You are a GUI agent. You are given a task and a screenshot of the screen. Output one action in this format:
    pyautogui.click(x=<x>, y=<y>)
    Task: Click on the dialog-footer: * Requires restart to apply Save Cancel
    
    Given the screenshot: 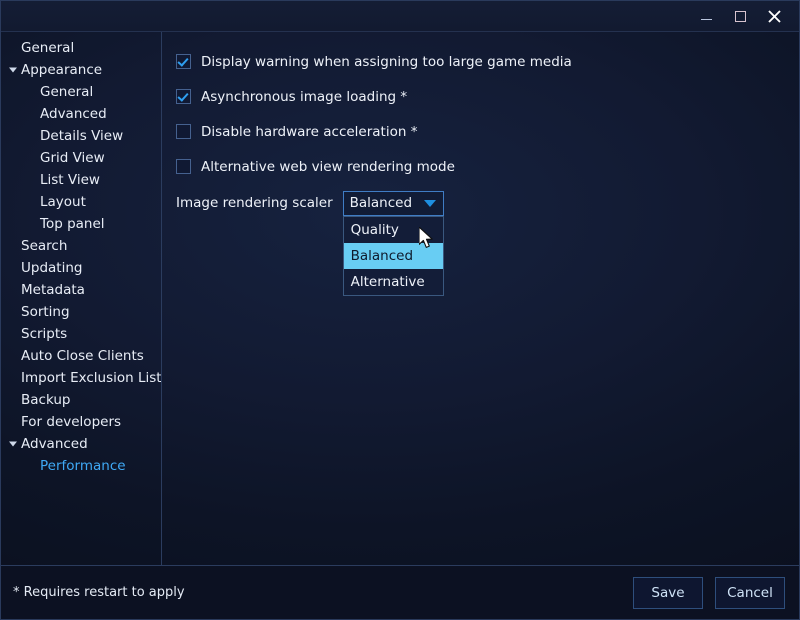 What is the action you would take?
    pyautogui.click(x=400, y=592)
    